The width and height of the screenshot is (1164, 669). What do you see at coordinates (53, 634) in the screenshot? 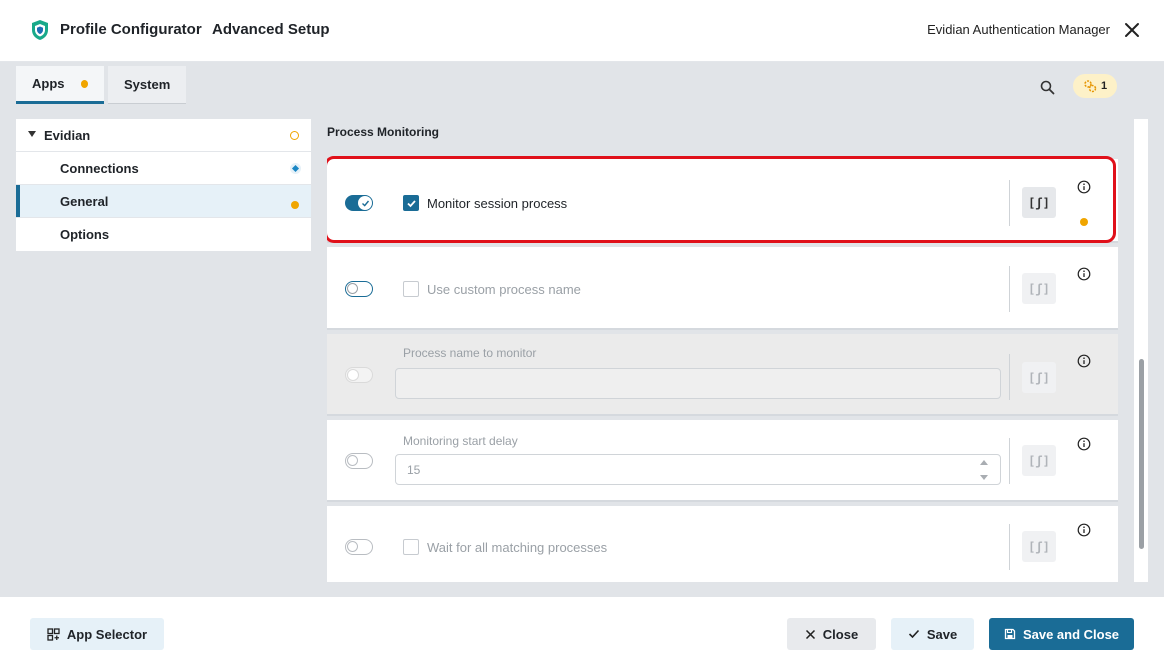
I see `grid-icon` at bounding box center [53, 634].